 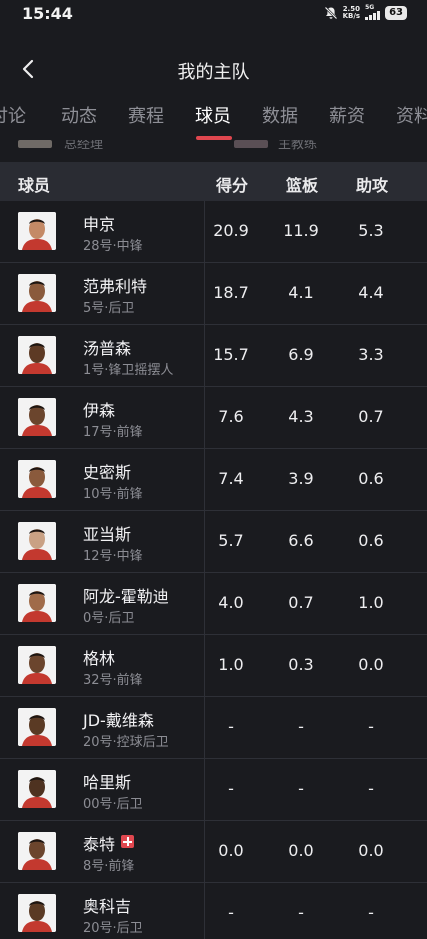 I want to click on status-time: 15:44, so click(x=47, y=13).